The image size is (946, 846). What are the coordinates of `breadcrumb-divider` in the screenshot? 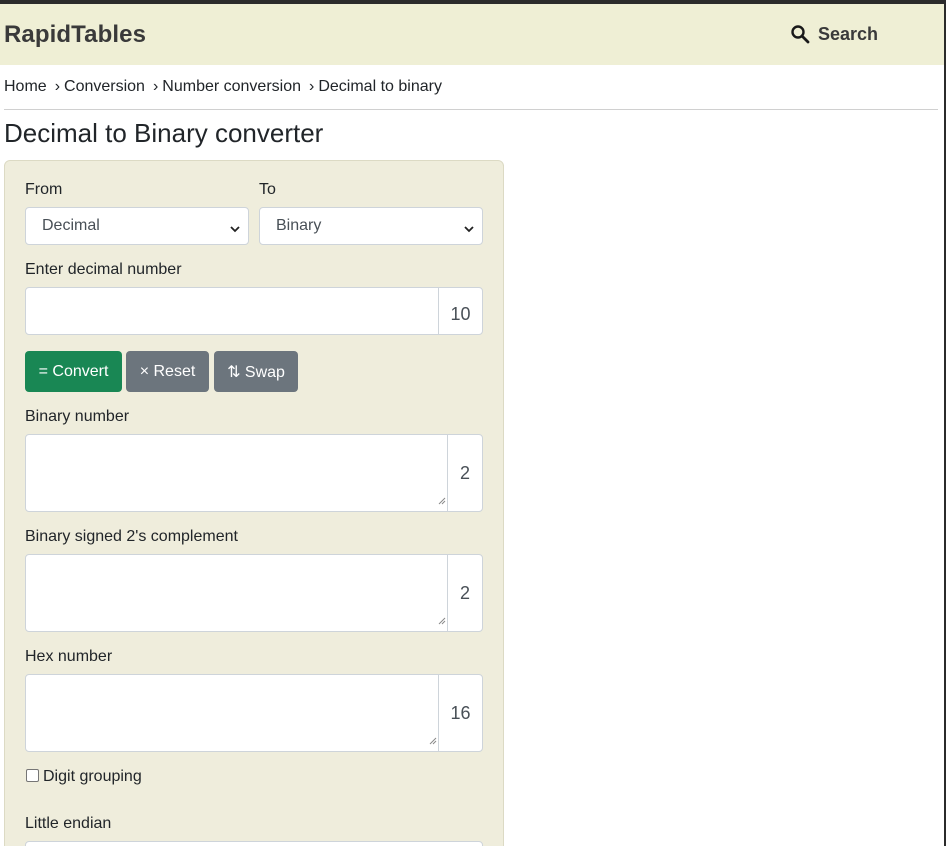 It's located at (471, 109).